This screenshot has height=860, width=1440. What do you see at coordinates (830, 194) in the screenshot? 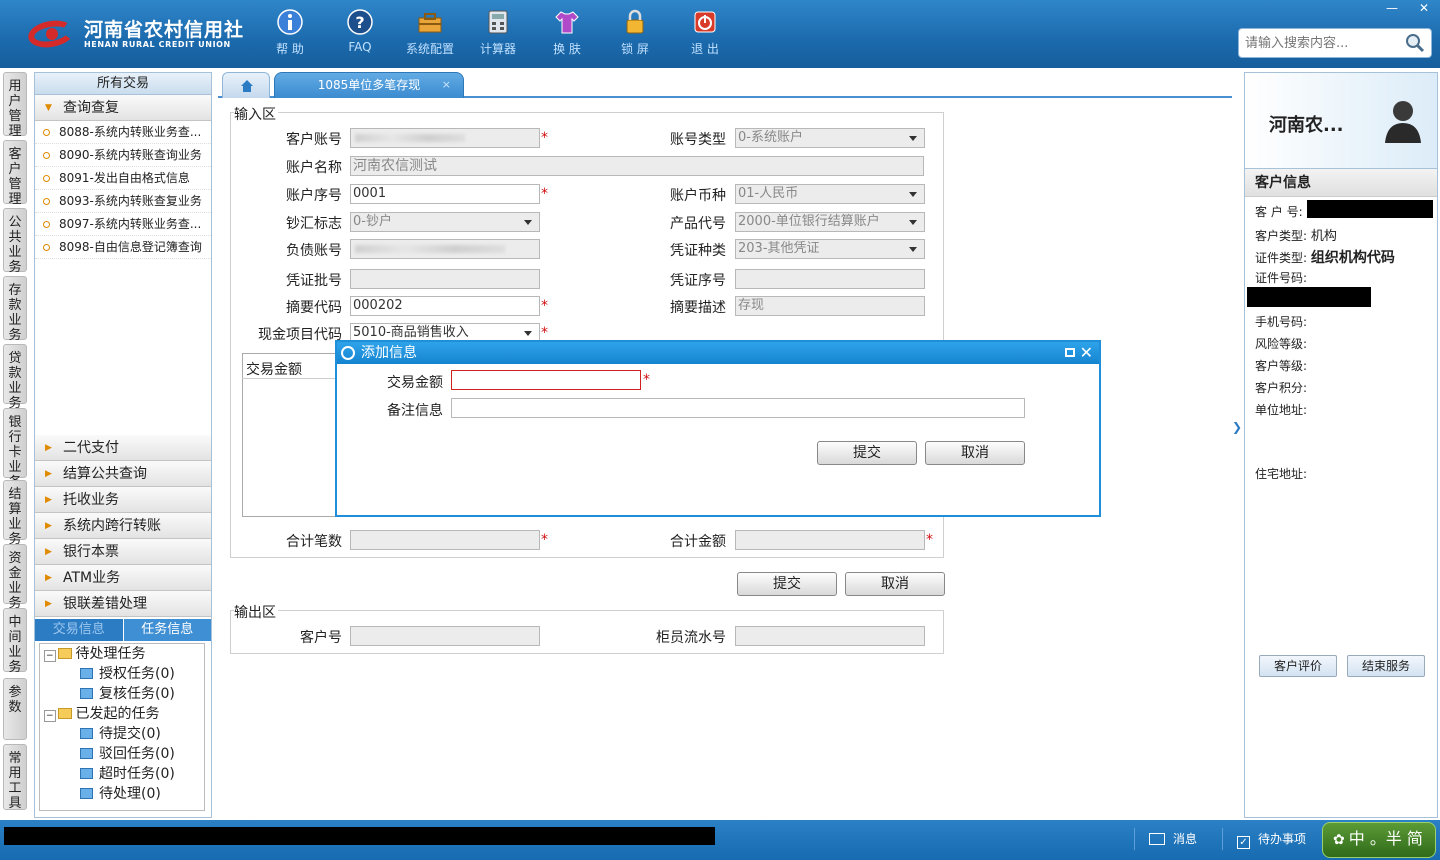
I see `currency-select: 01-人民币` at bounding box center [830, 194].